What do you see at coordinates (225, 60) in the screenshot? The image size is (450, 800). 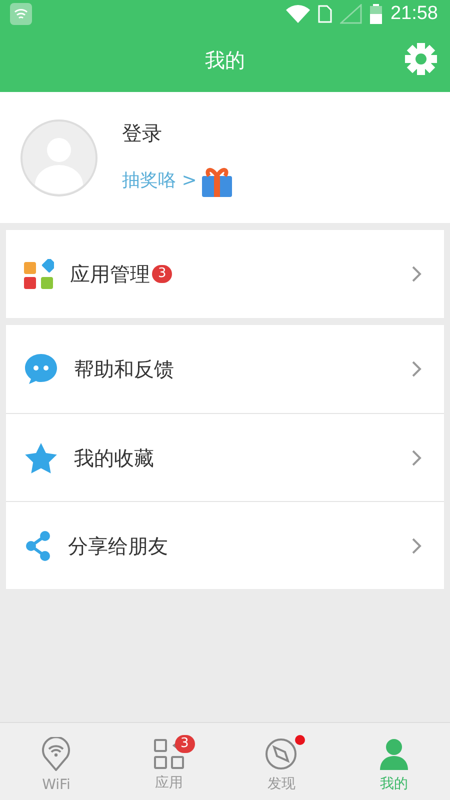 I see `page-title: 我的` at bounding box center [225, 60].